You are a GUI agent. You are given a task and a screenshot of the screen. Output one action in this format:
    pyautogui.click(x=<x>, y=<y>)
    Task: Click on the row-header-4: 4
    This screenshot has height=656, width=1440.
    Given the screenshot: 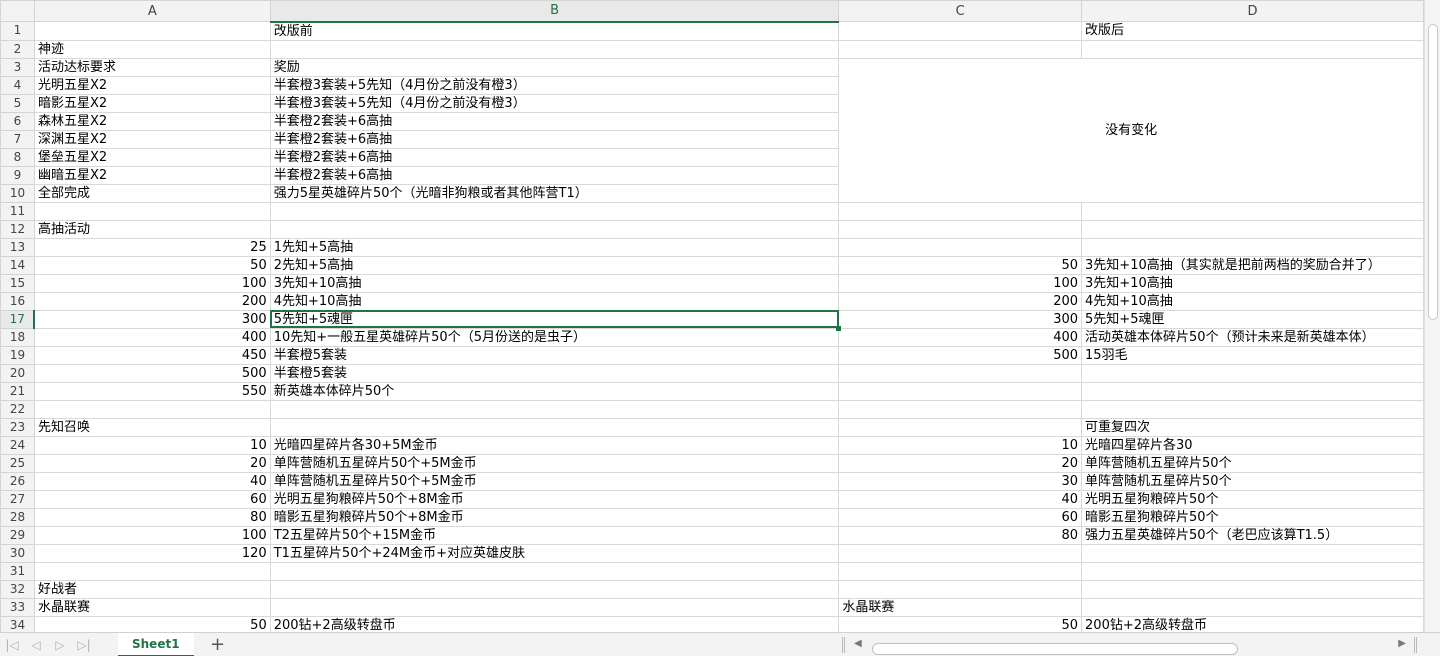 What is the action you would take?
    pyautogui.click(x=17, y=85)
    